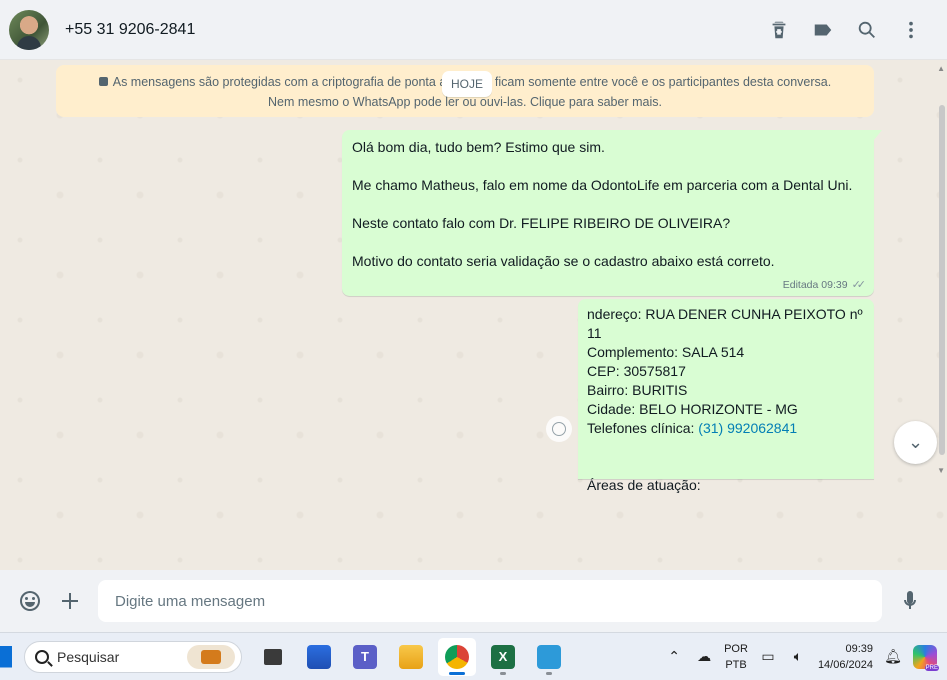  I want to click on microsoft-store-icon, so click(319, 657).